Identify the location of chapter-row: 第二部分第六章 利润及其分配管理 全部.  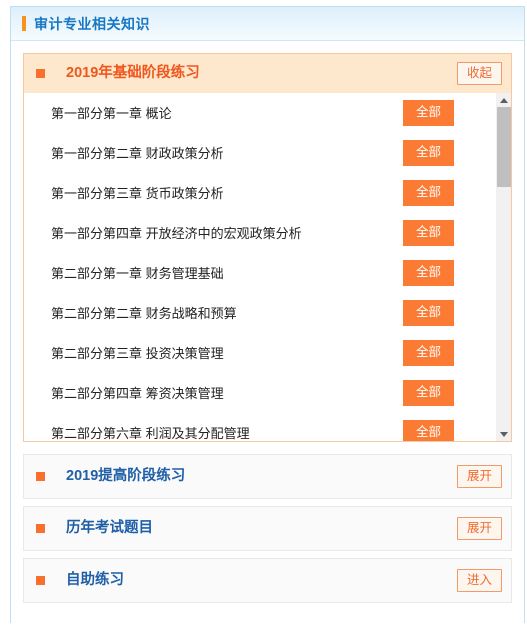
(250, 427).